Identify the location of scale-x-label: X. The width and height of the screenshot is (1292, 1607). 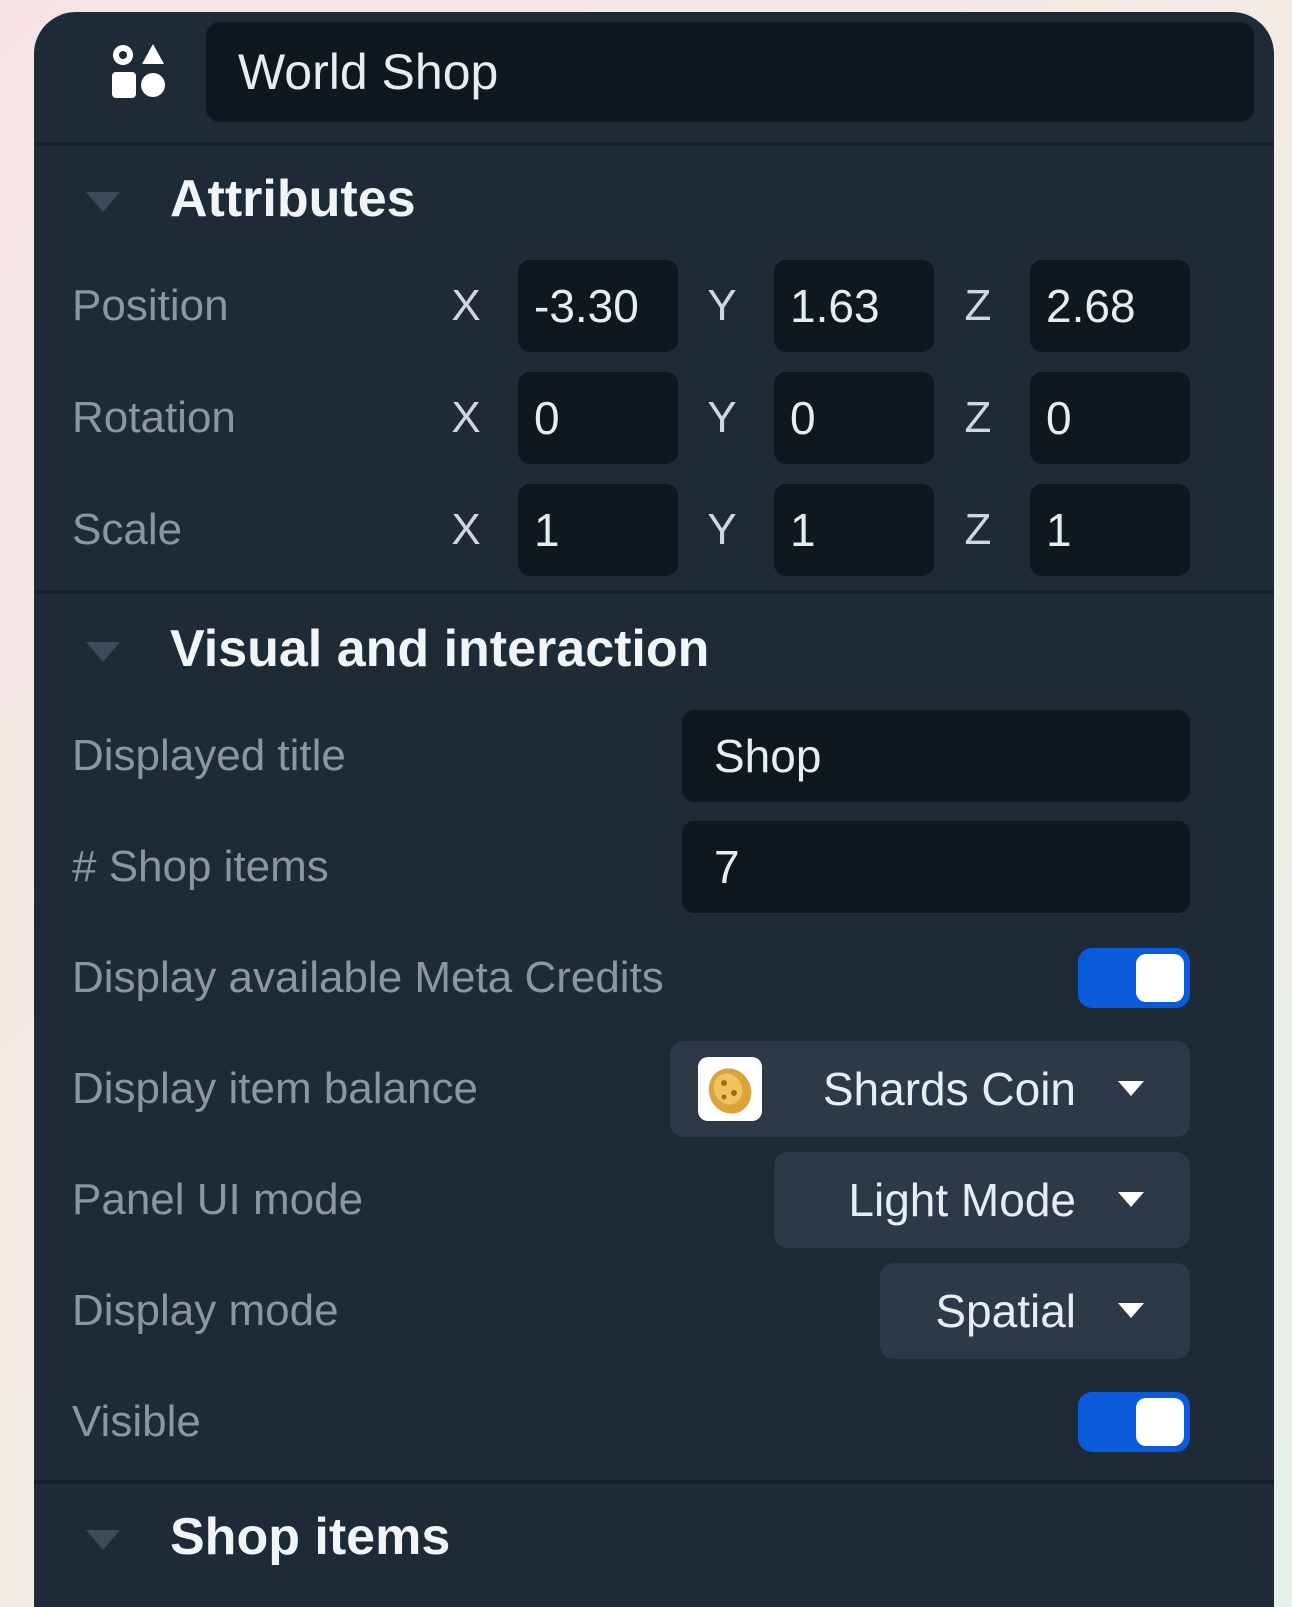
(466, 529).